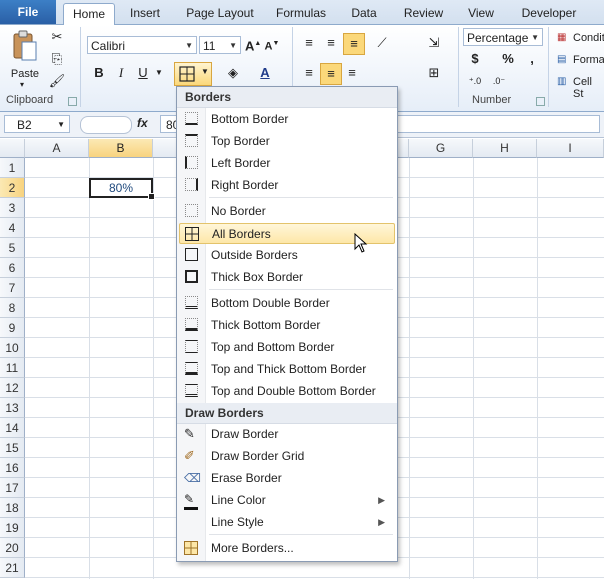  Describe the element at coordinates (505, 148) in the screenshot. I see `column-header-h: H` at that location.